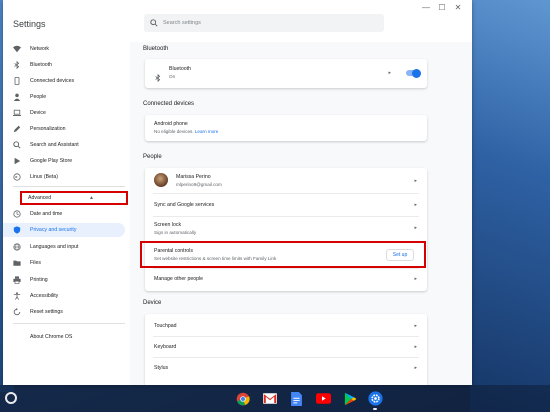 The image size is (550, 412). I want to click on sidebar-item-label: Printing, so click(39, 280).